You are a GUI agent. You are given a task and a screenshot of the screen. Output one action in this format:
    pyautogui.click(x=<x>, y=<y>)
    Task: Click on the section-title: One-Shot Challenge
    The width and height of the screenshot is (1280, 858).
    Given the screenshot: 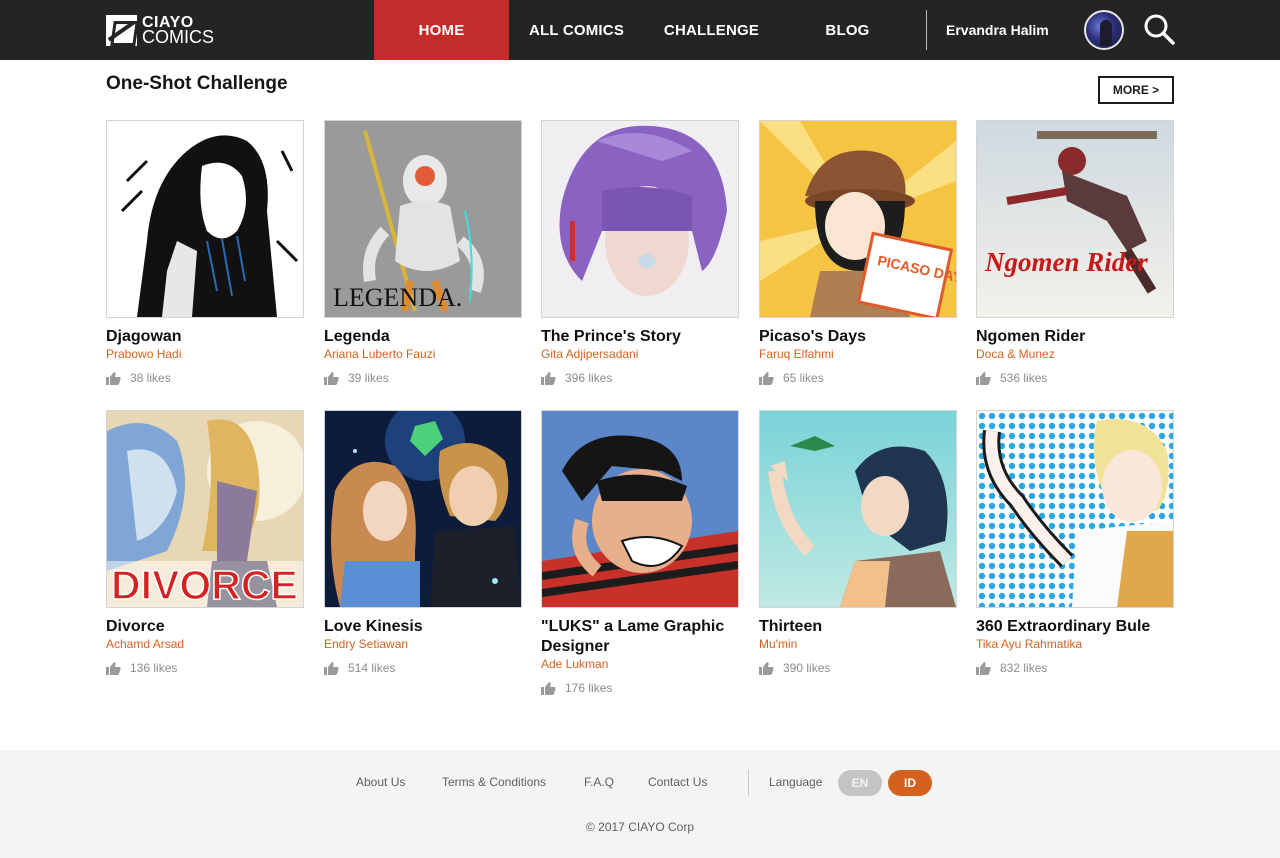 What is the action you would take?
    pyautogui.click(x=197, y=83)
    